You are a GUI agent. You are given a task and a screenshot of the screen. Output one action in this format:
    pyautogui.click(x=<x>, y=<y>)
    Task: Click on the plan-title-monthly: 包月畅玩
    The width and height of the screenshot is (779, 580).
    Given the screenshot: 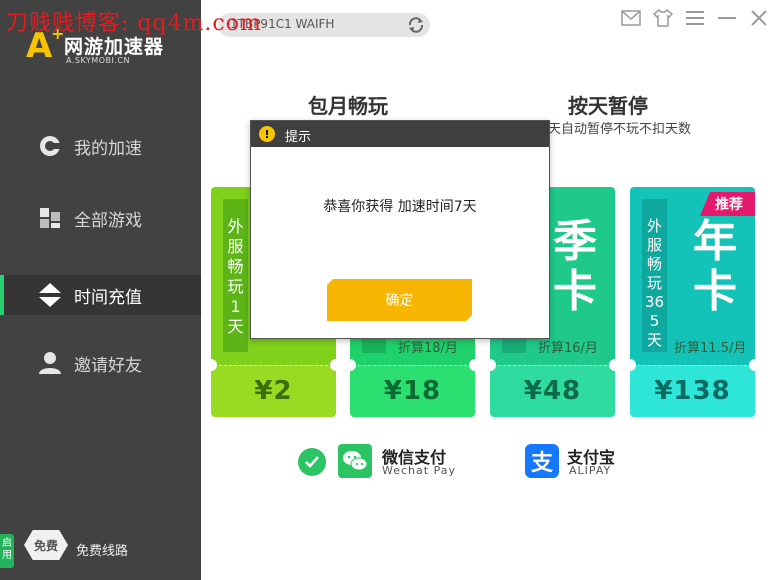 What is the action you would take?
    pyautogui.click(x=348, y=106)
    